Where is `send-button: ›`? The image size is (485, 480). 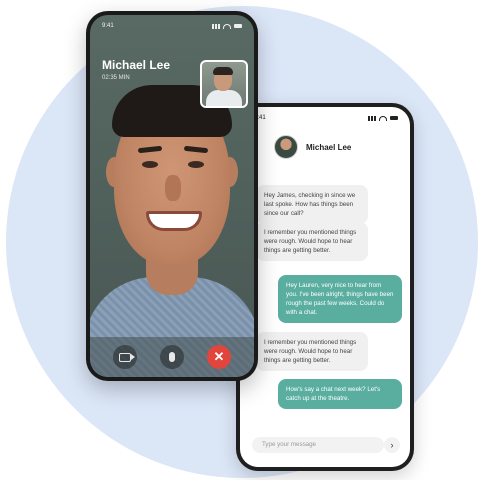
send-button: › is located at coordinates (392, 445).